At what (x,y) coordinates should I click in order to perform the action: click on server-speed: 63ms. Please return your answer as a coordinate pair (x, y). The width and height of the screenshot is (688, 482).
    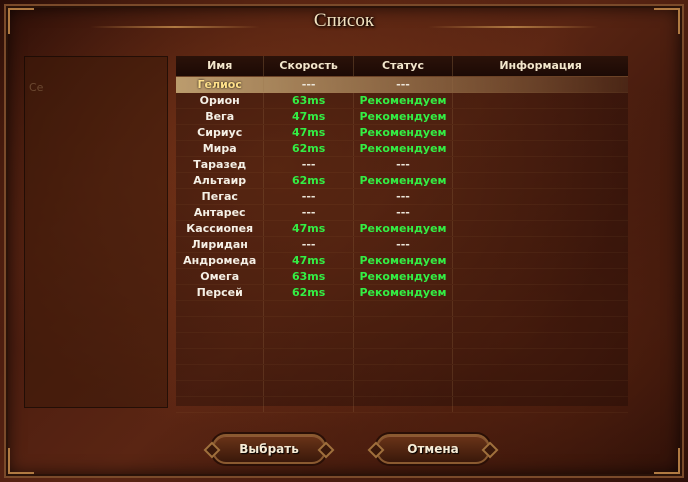
    Looking at the image, I should click on (309, 100).